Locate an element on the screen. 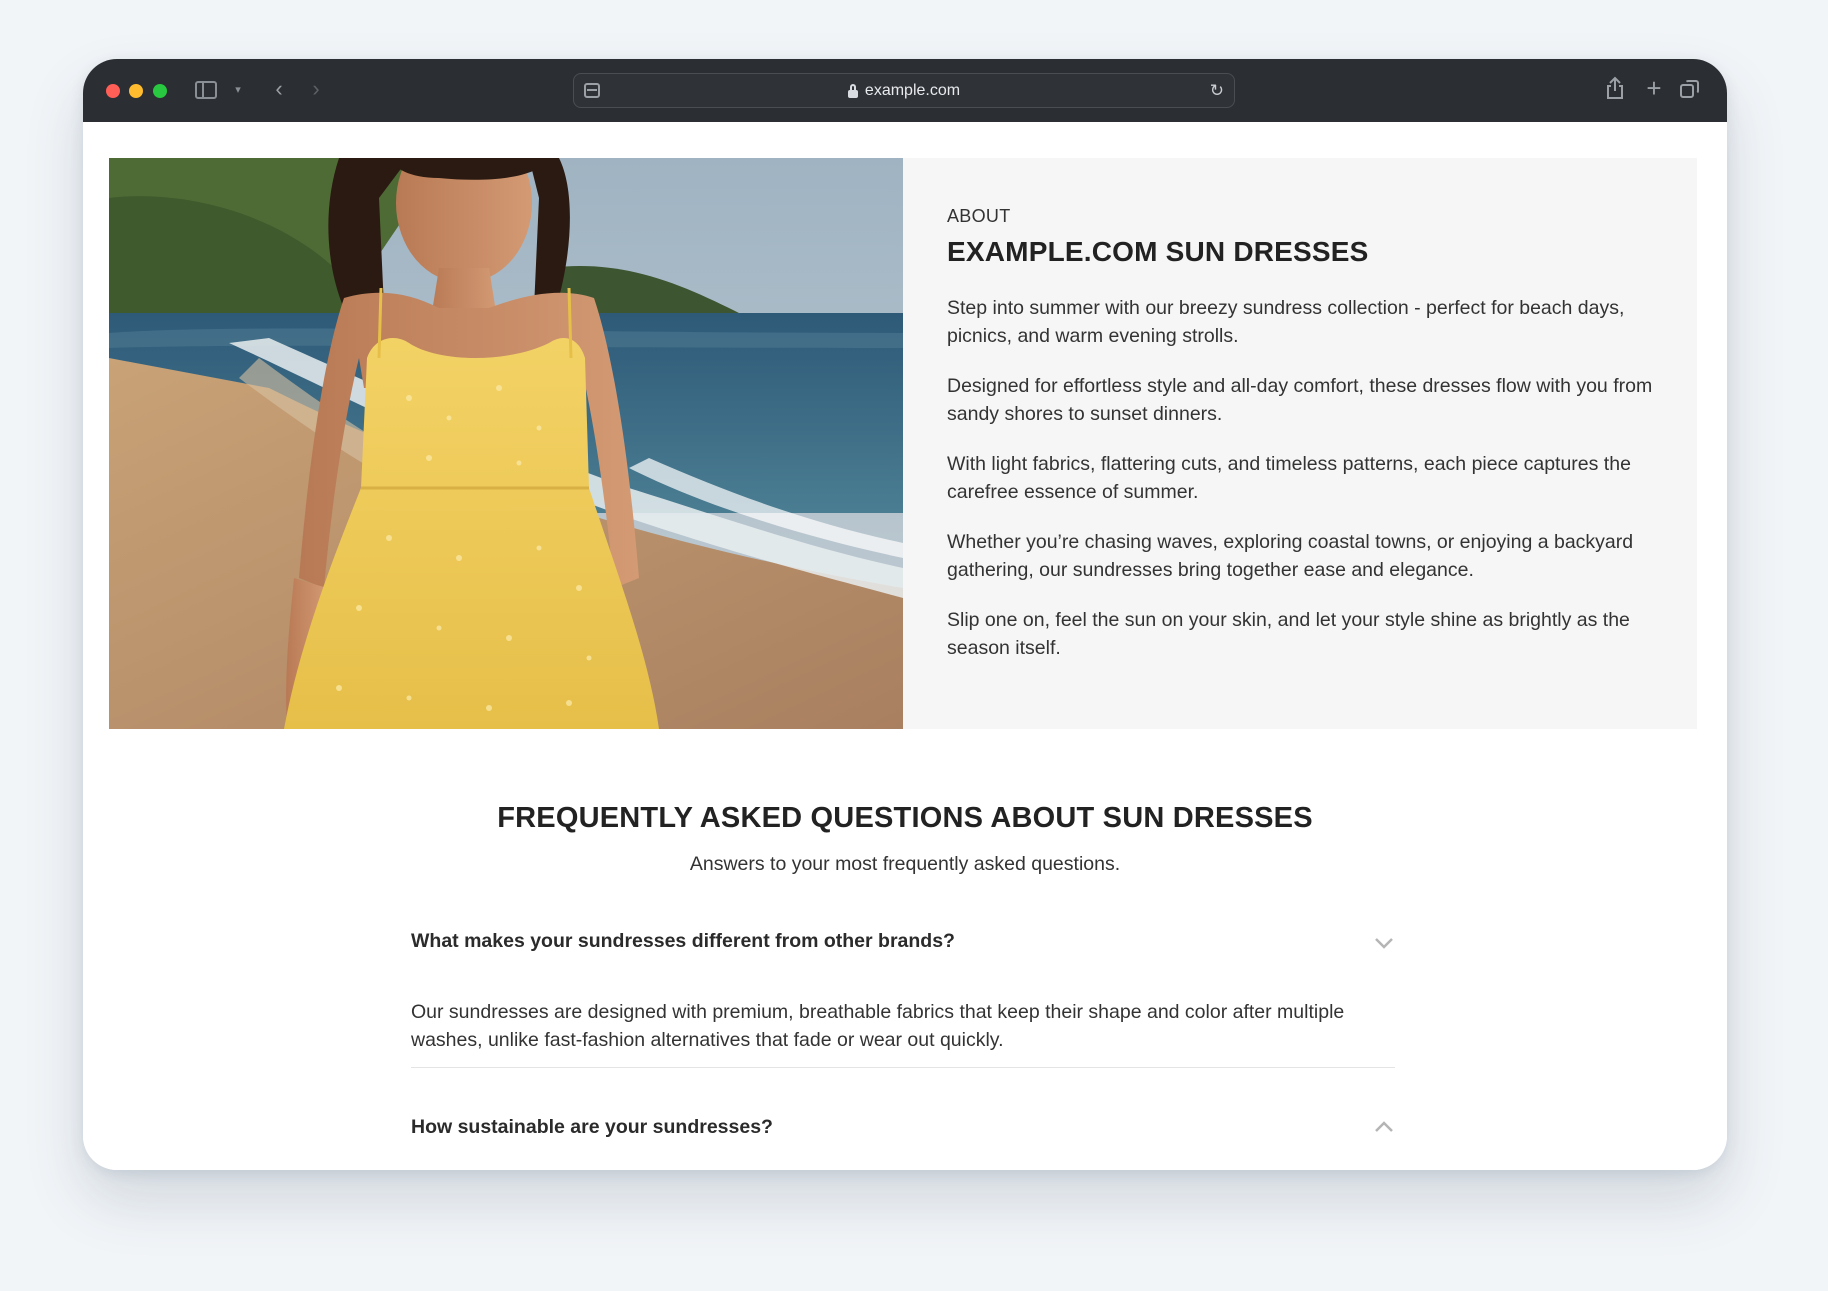 Image resolution: width=1828 pixels, height=1291 pixels. minimize-window-button is located at coordinates (136, 91).